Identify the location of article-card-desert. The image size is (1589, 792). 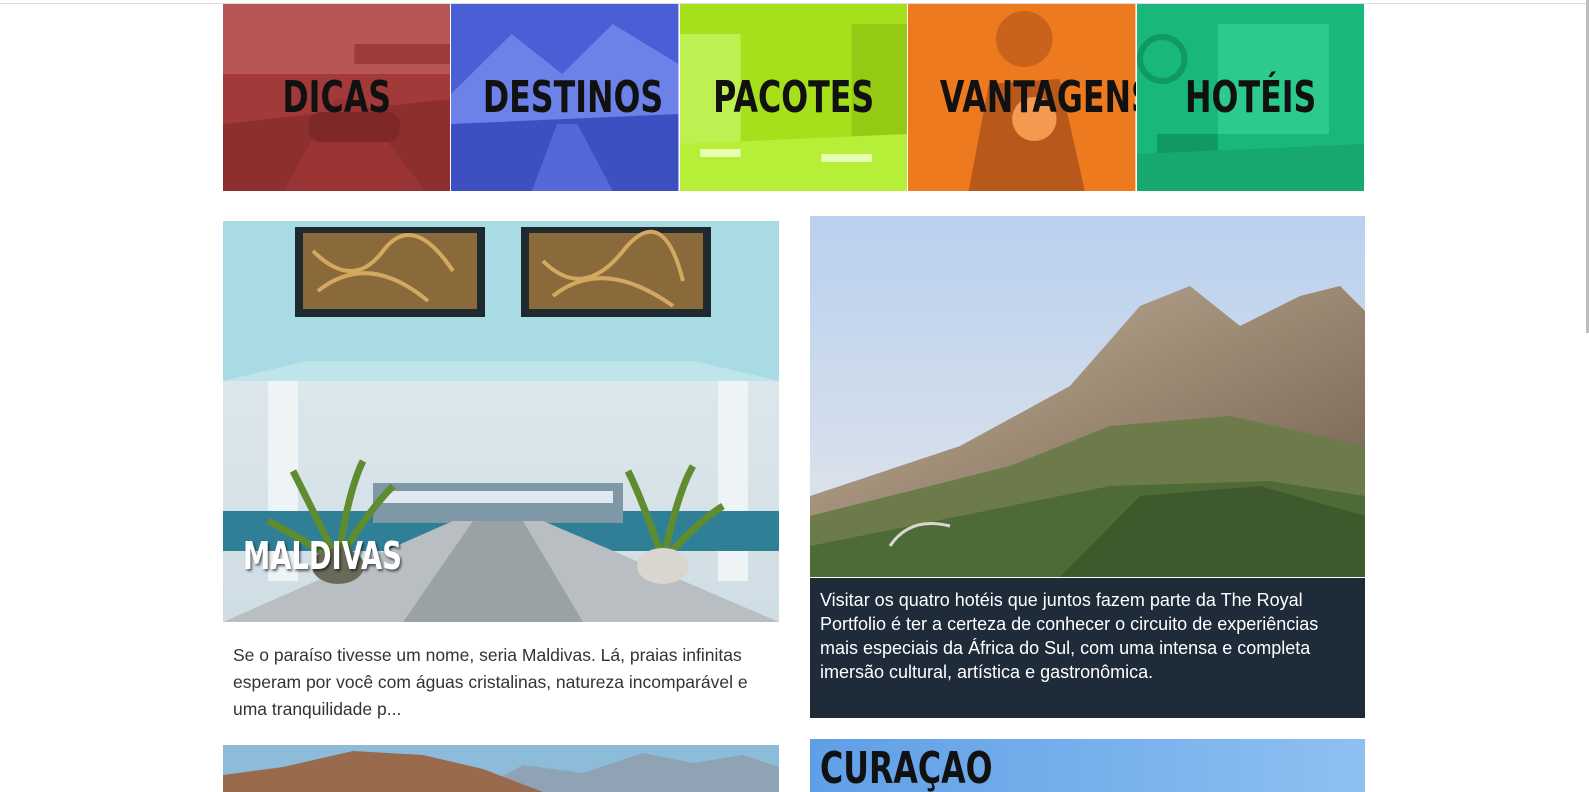
(501, 768).